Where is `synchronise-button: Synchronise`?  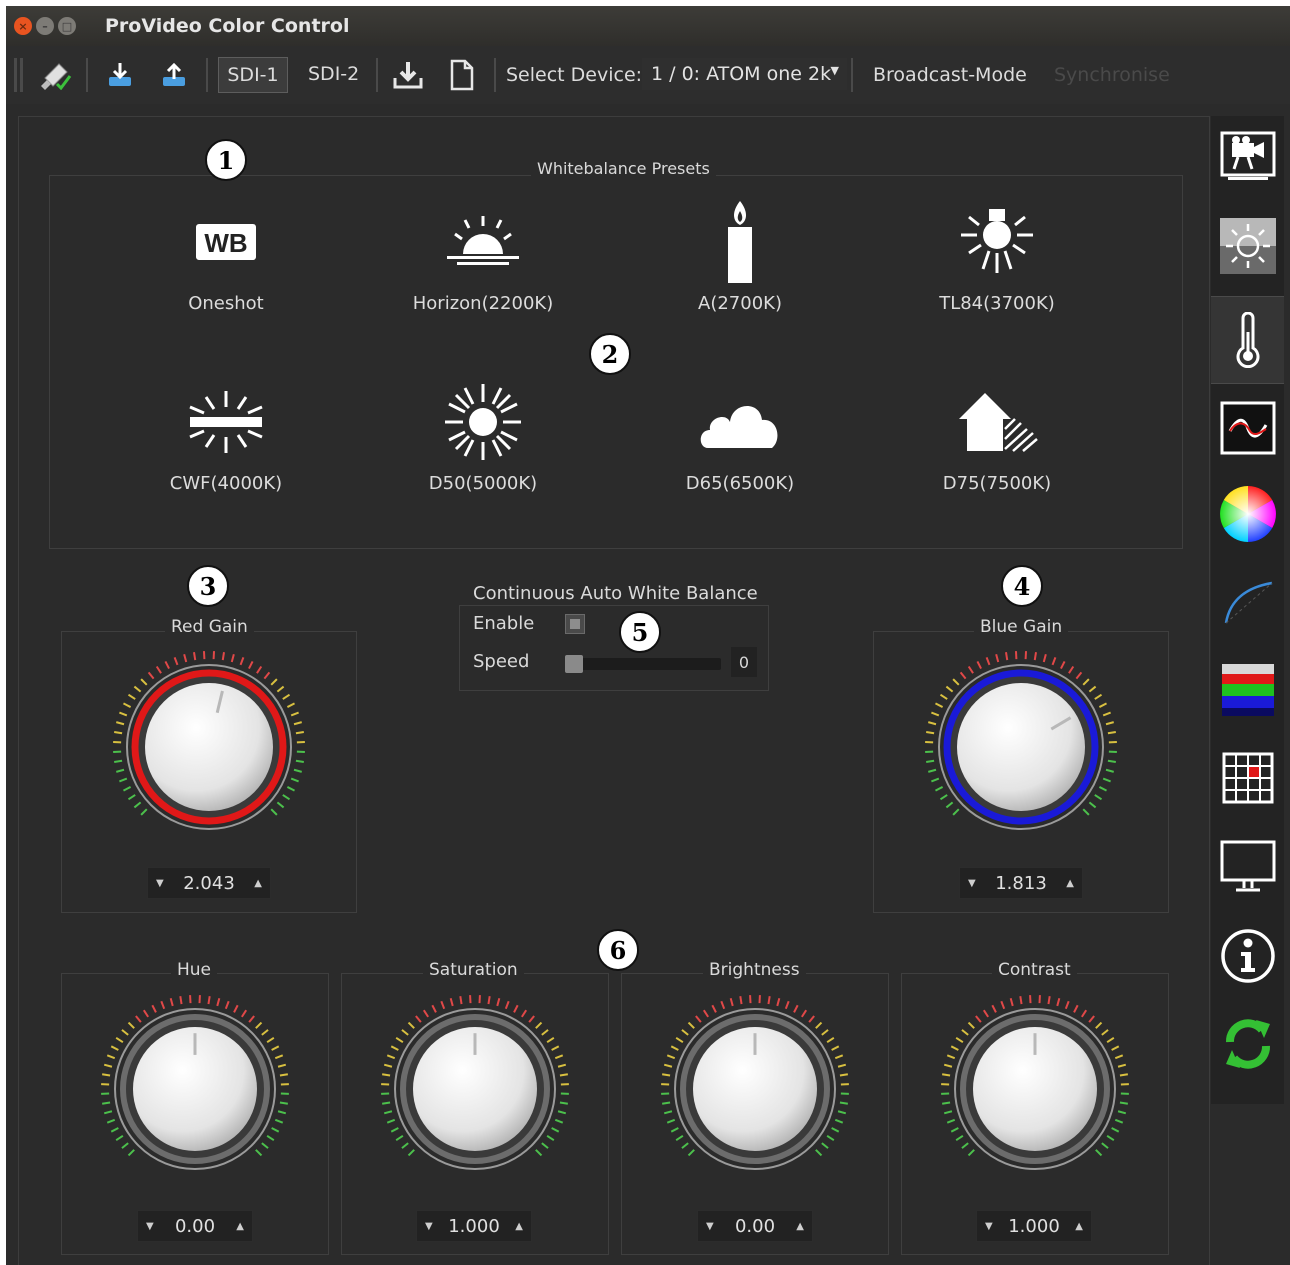
synchronise-button: Synchronise is located at coordinates (1112, 75).